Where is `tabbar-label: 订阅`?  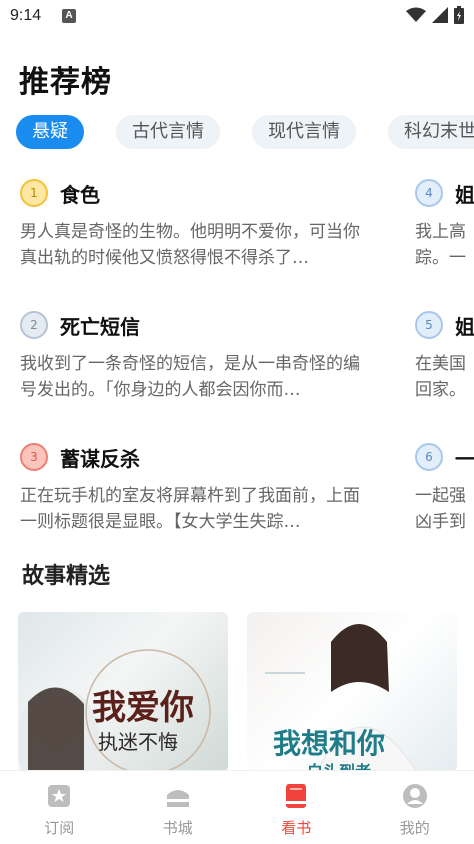
tabbar-label: 订阅 is located at coordinates (59, 828).